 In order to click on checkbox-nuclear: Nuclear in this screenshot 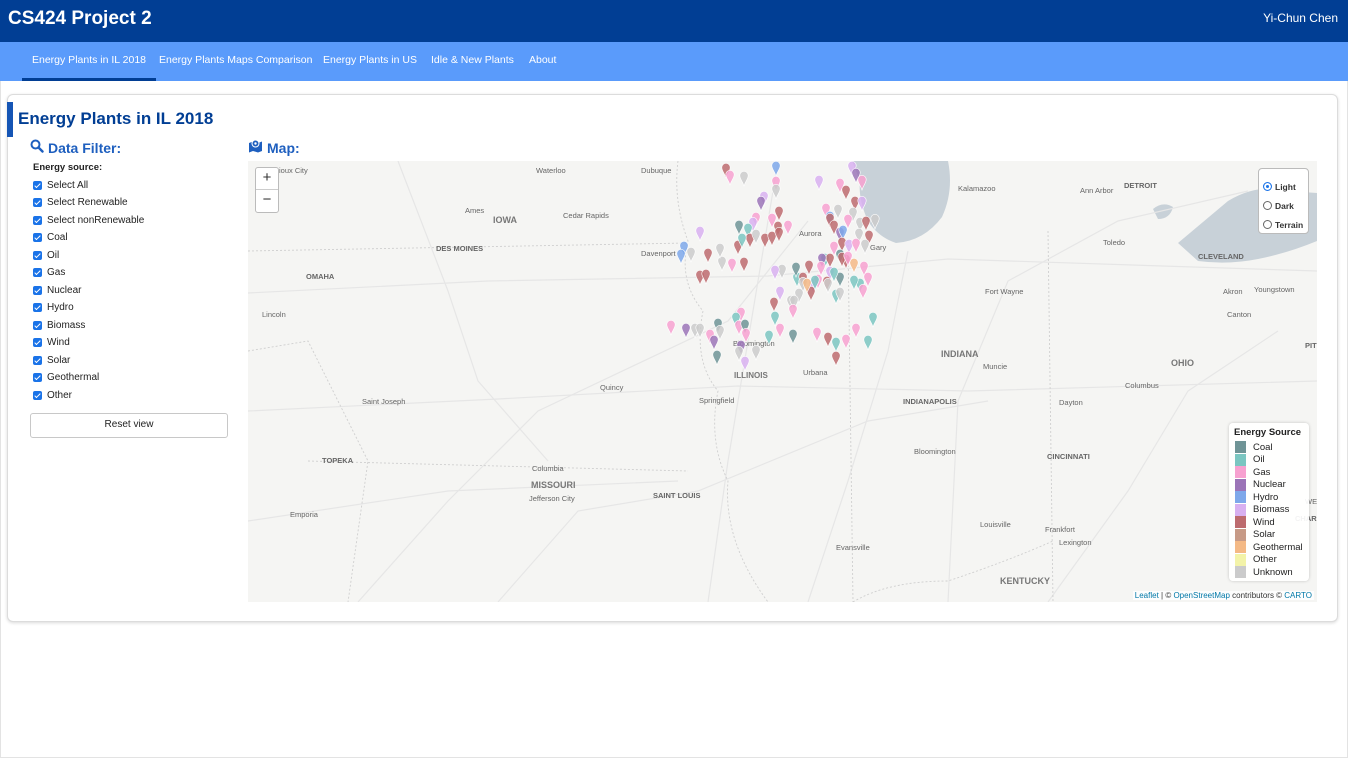, I will do `click(57, 290)`.